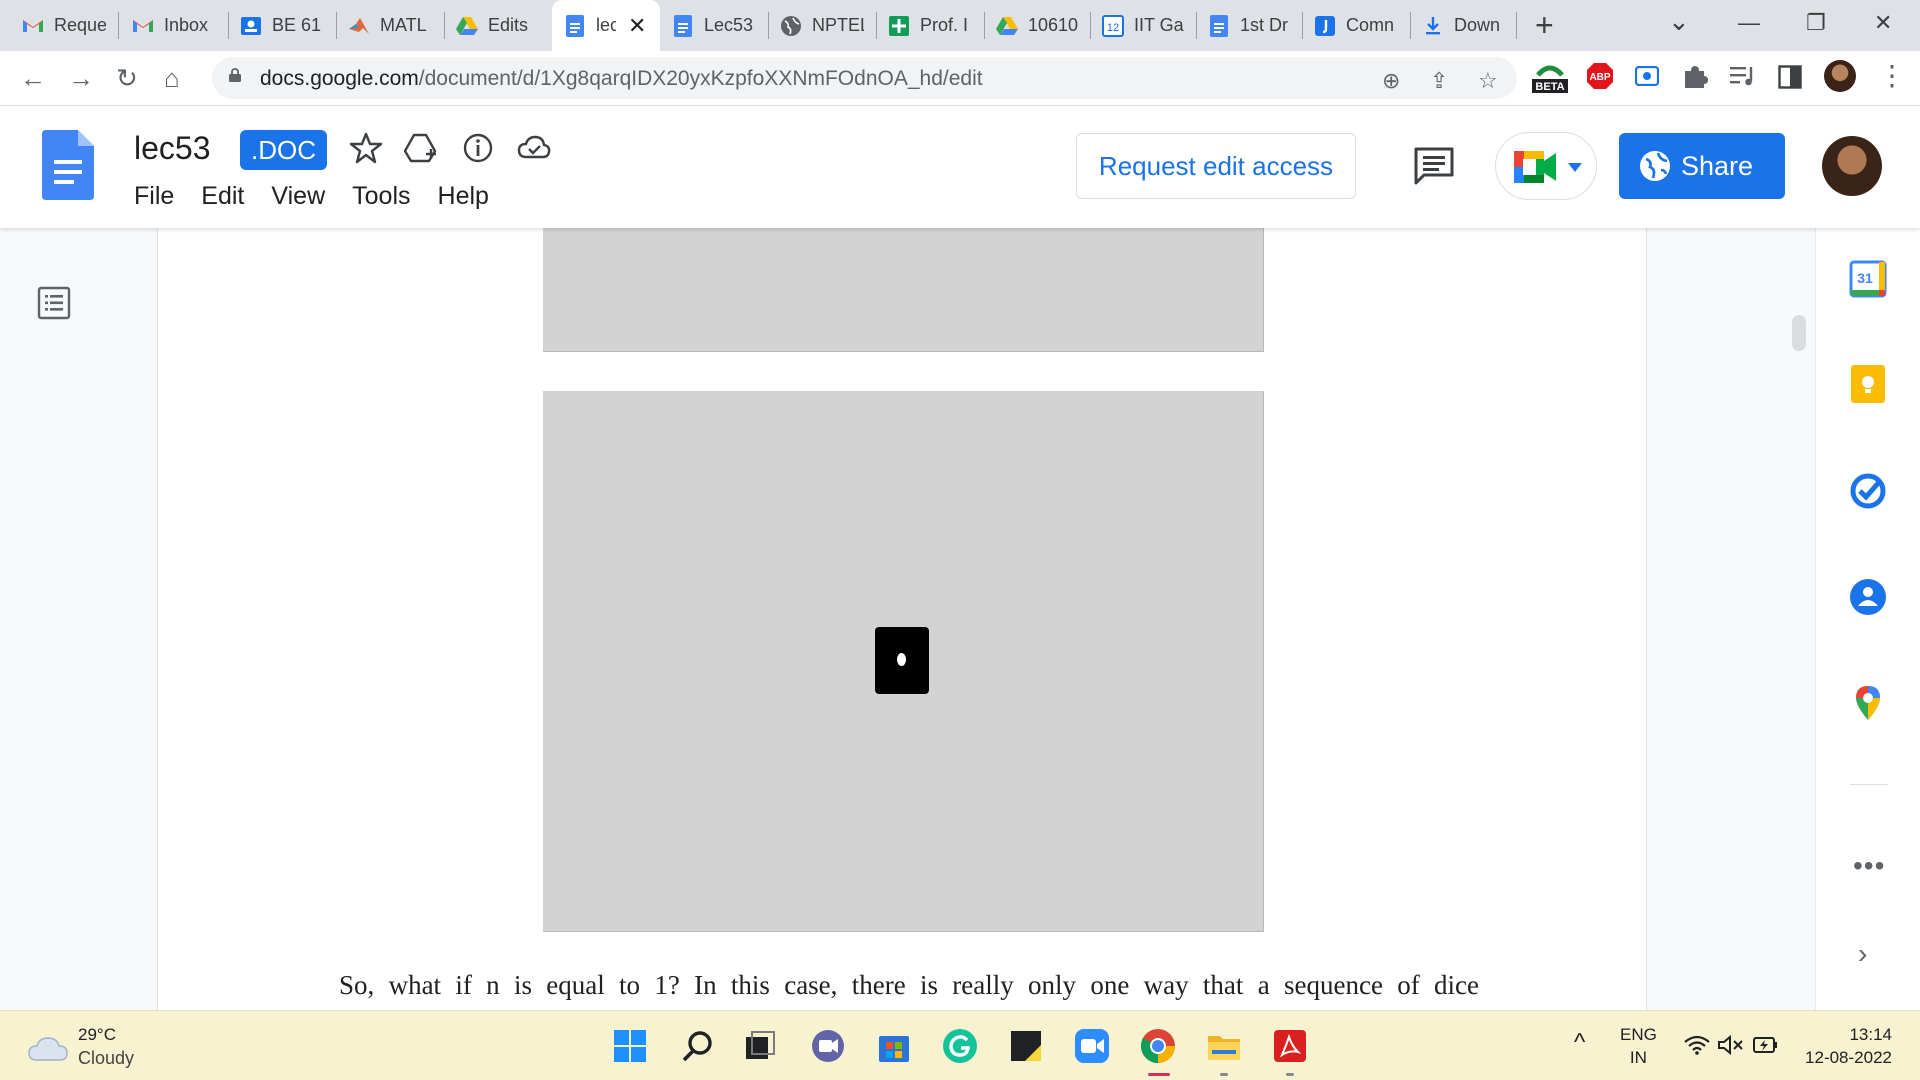  What do you see at coordinates (127, 78) in the screenshot?
I see `reload-icon: ↻` at bounding box center [127, 78].